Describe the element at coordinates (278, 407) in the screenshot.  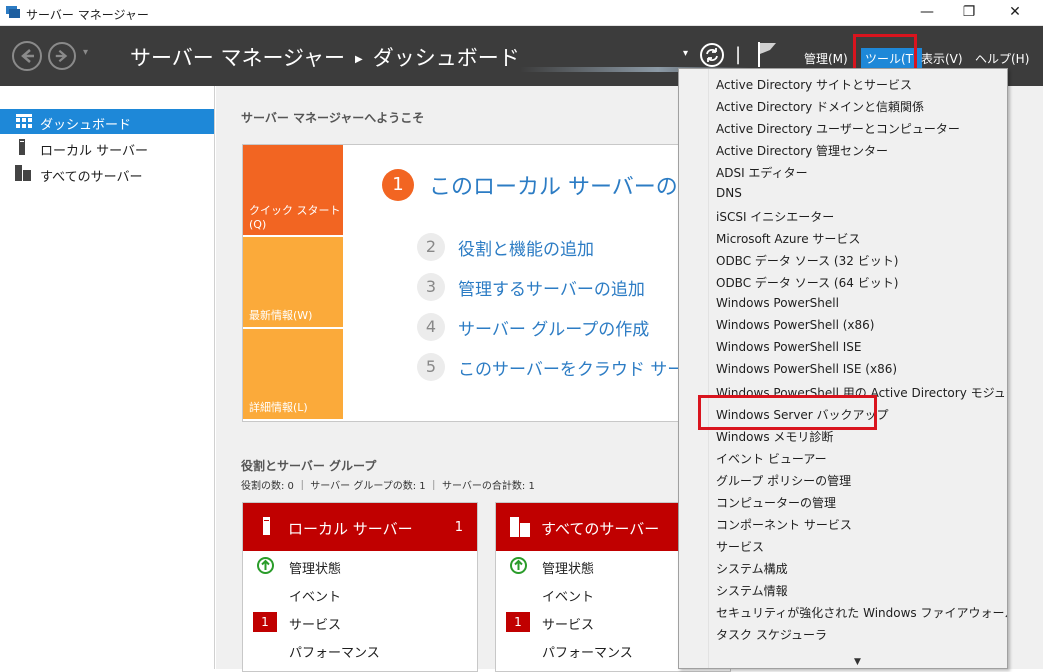
I see `tile-label: 詳細情報(L)` at that location.